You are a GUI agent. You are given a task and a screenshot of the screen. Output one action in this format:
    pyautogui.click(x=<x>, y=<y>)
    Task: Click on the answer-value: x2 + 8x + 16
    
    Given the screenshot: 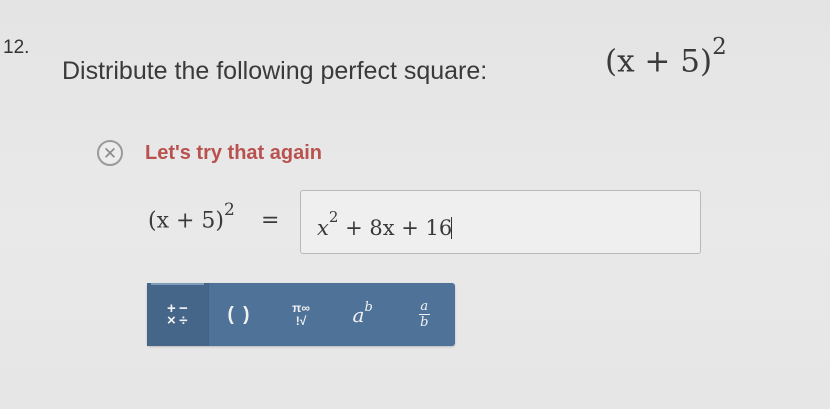 What is the action you would take?
    pyautogui.click(x=385, y=224)
    